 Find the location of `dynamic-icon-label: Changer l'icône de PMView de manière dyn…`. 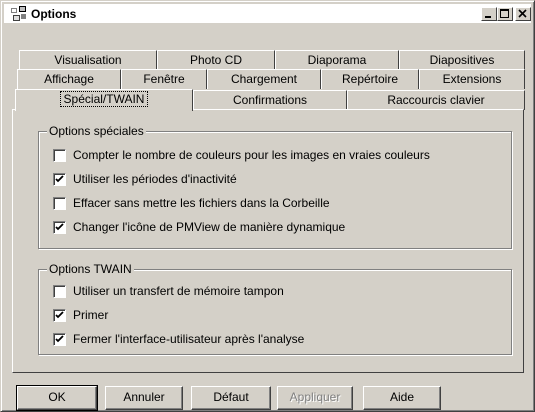

dynamic-icon-label: Changer l'icône de PMView de manière dyn… is located at coordinates (209, 227).